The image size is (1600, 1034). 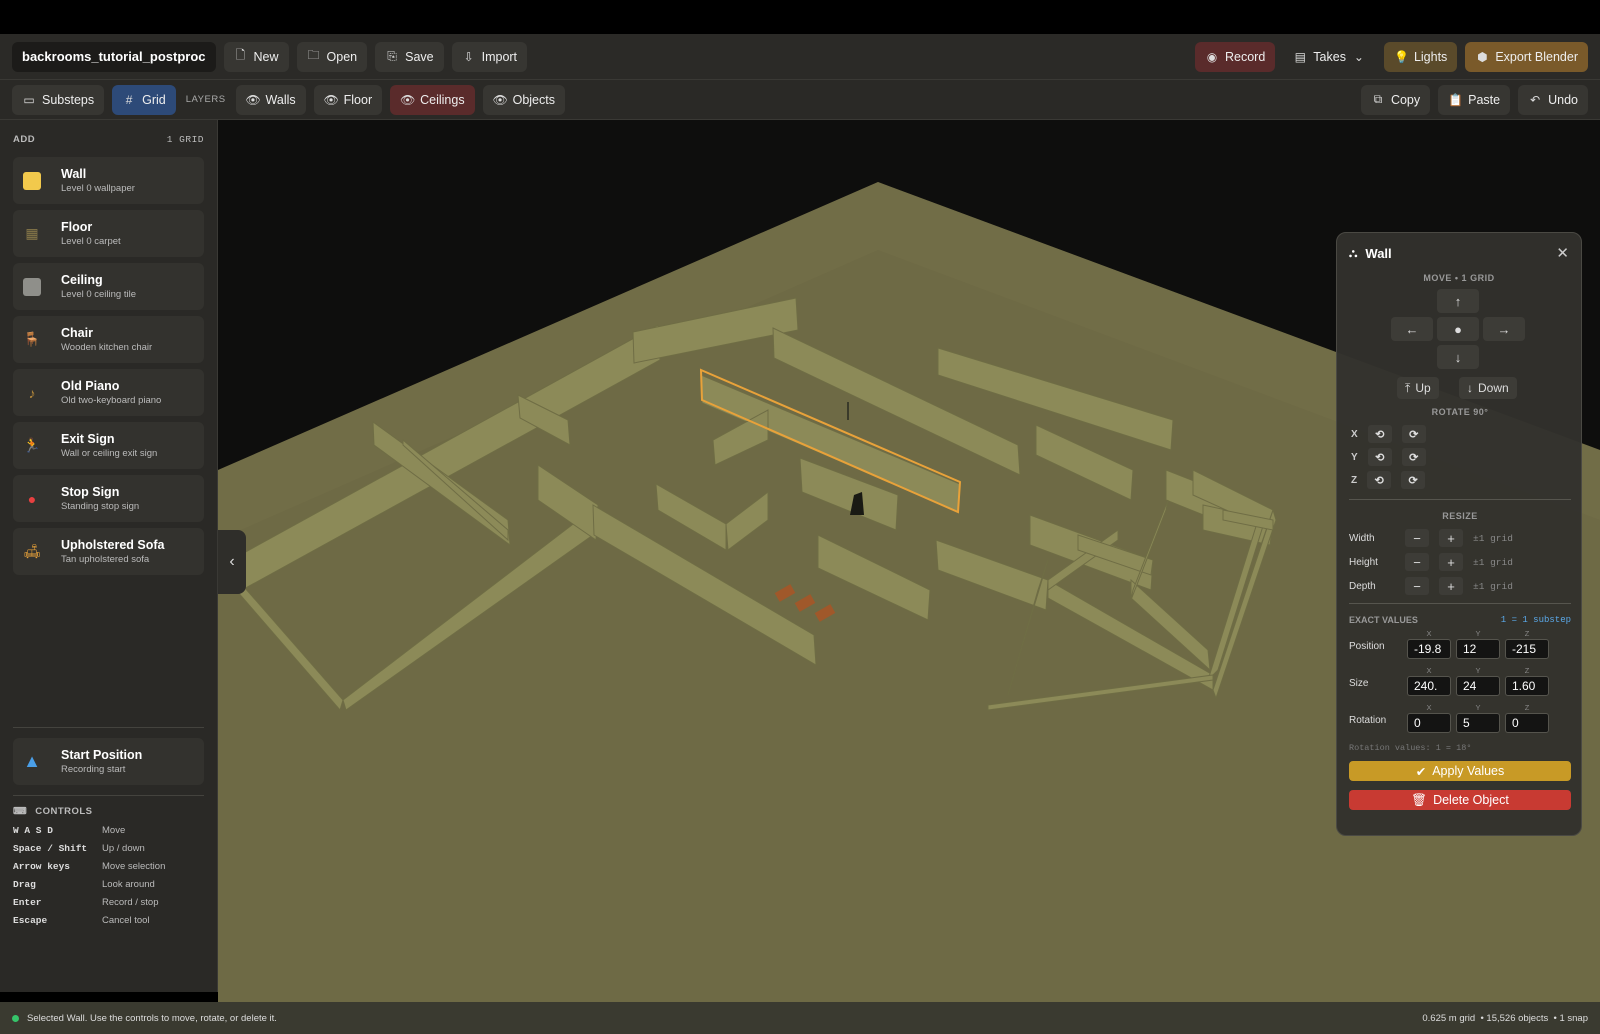 I want to click on undo-button: ↶ Undo, so click(x=1553, y=99).